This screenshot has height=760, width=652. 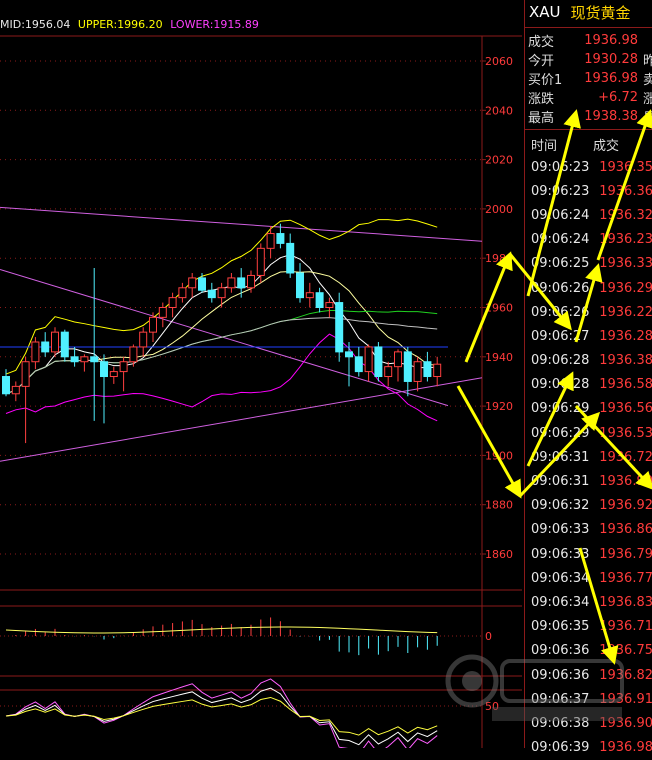 I want to click on quote-label: 今开, so click(x=541, y=61).